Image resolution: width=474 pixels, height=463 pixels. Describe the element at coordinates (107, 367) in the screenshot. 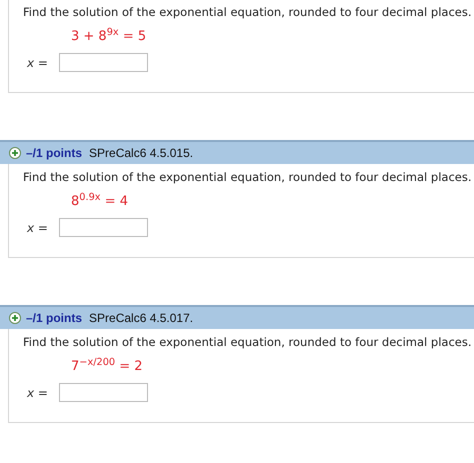

I see `equation: 7$^{−x/200}$ = 2` at that location.